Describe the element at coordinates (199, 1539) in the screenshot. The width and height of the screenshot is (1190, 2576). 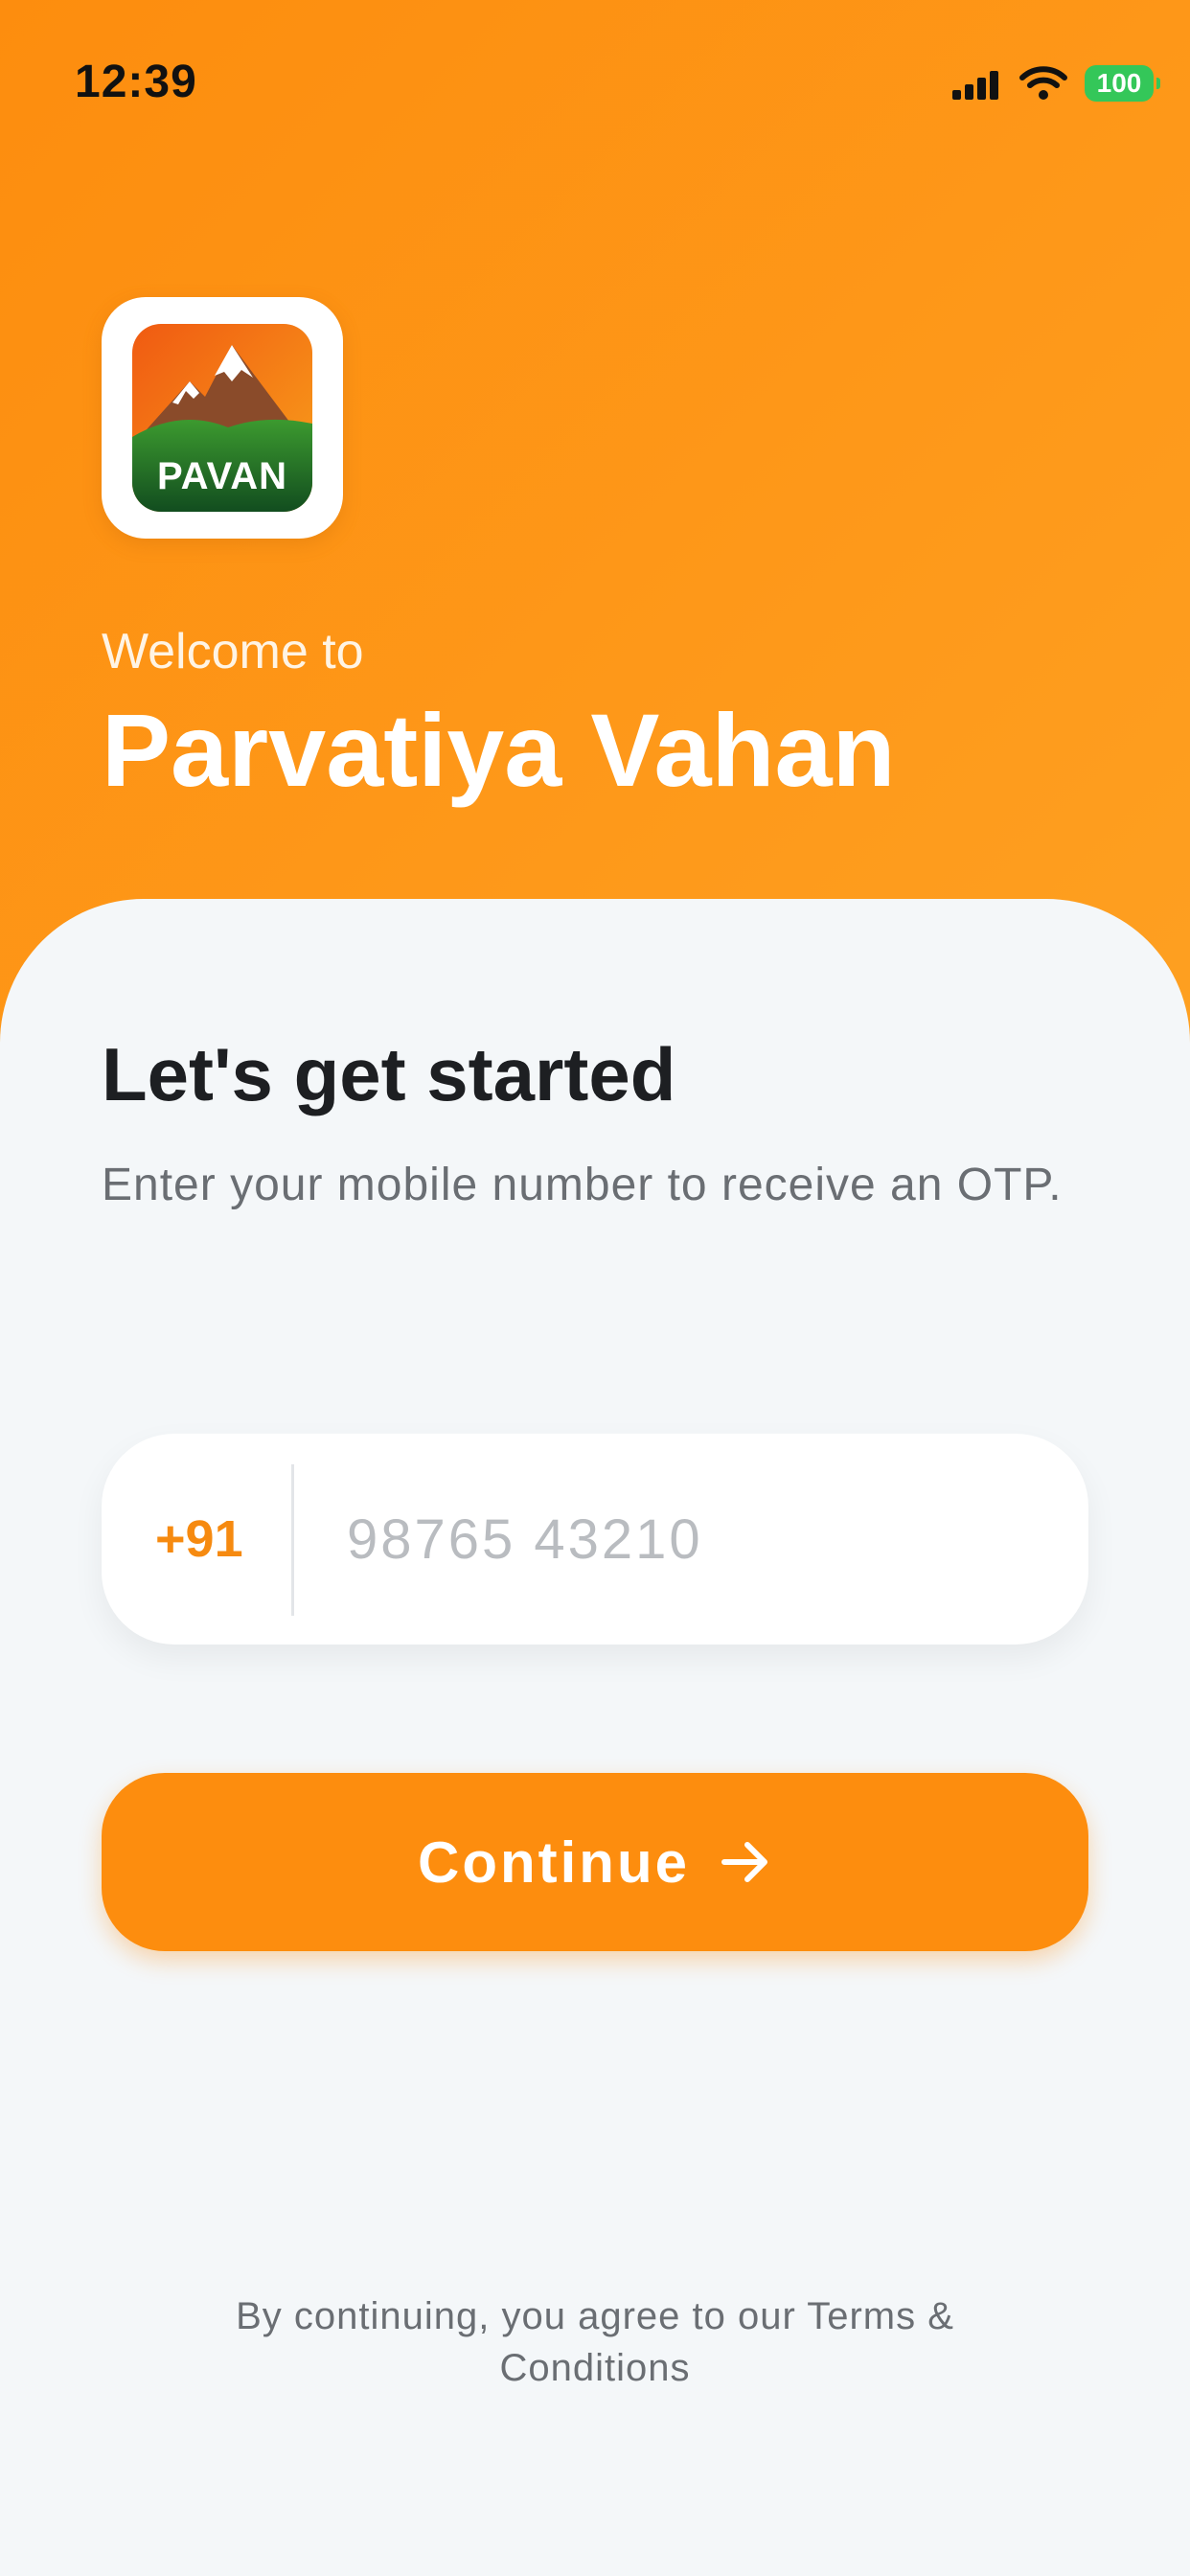
I see `country-code: +91` at that location.